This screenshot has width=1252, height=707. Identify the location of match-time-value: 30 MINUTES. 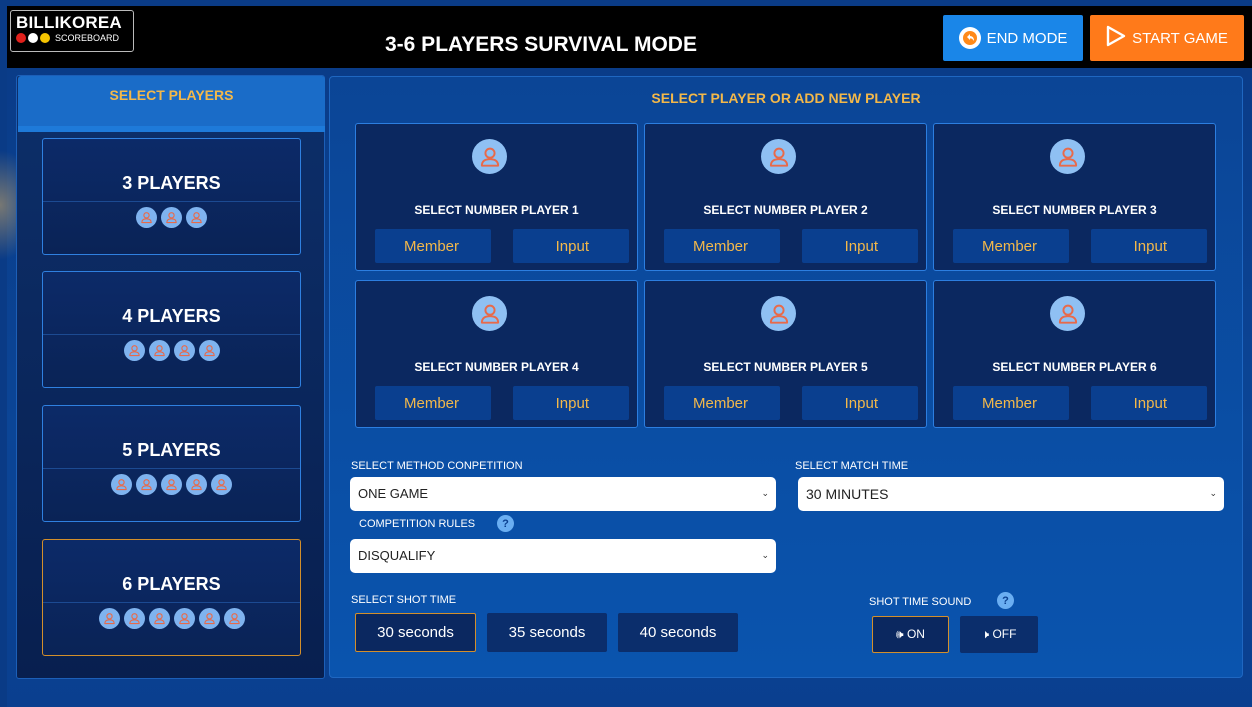
(847, 494).